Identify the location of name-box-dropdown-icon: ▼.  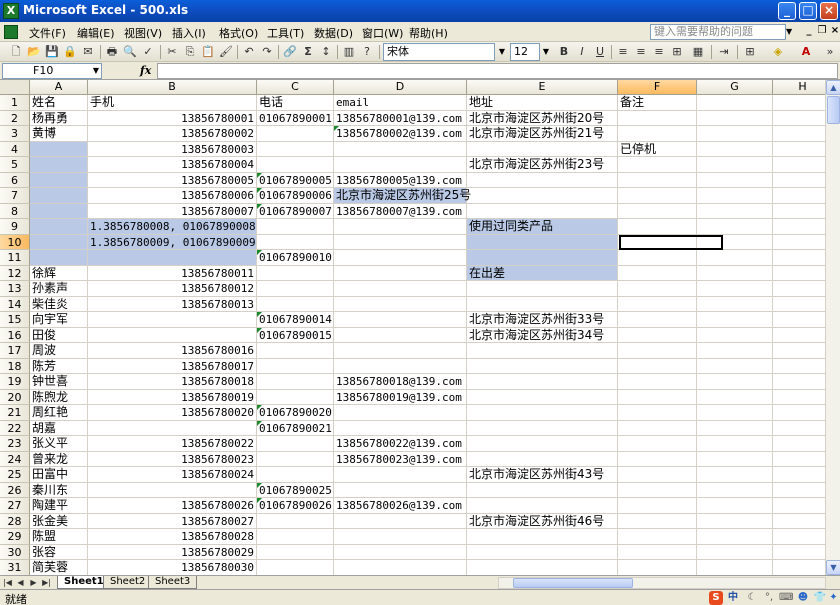
(96, 71).